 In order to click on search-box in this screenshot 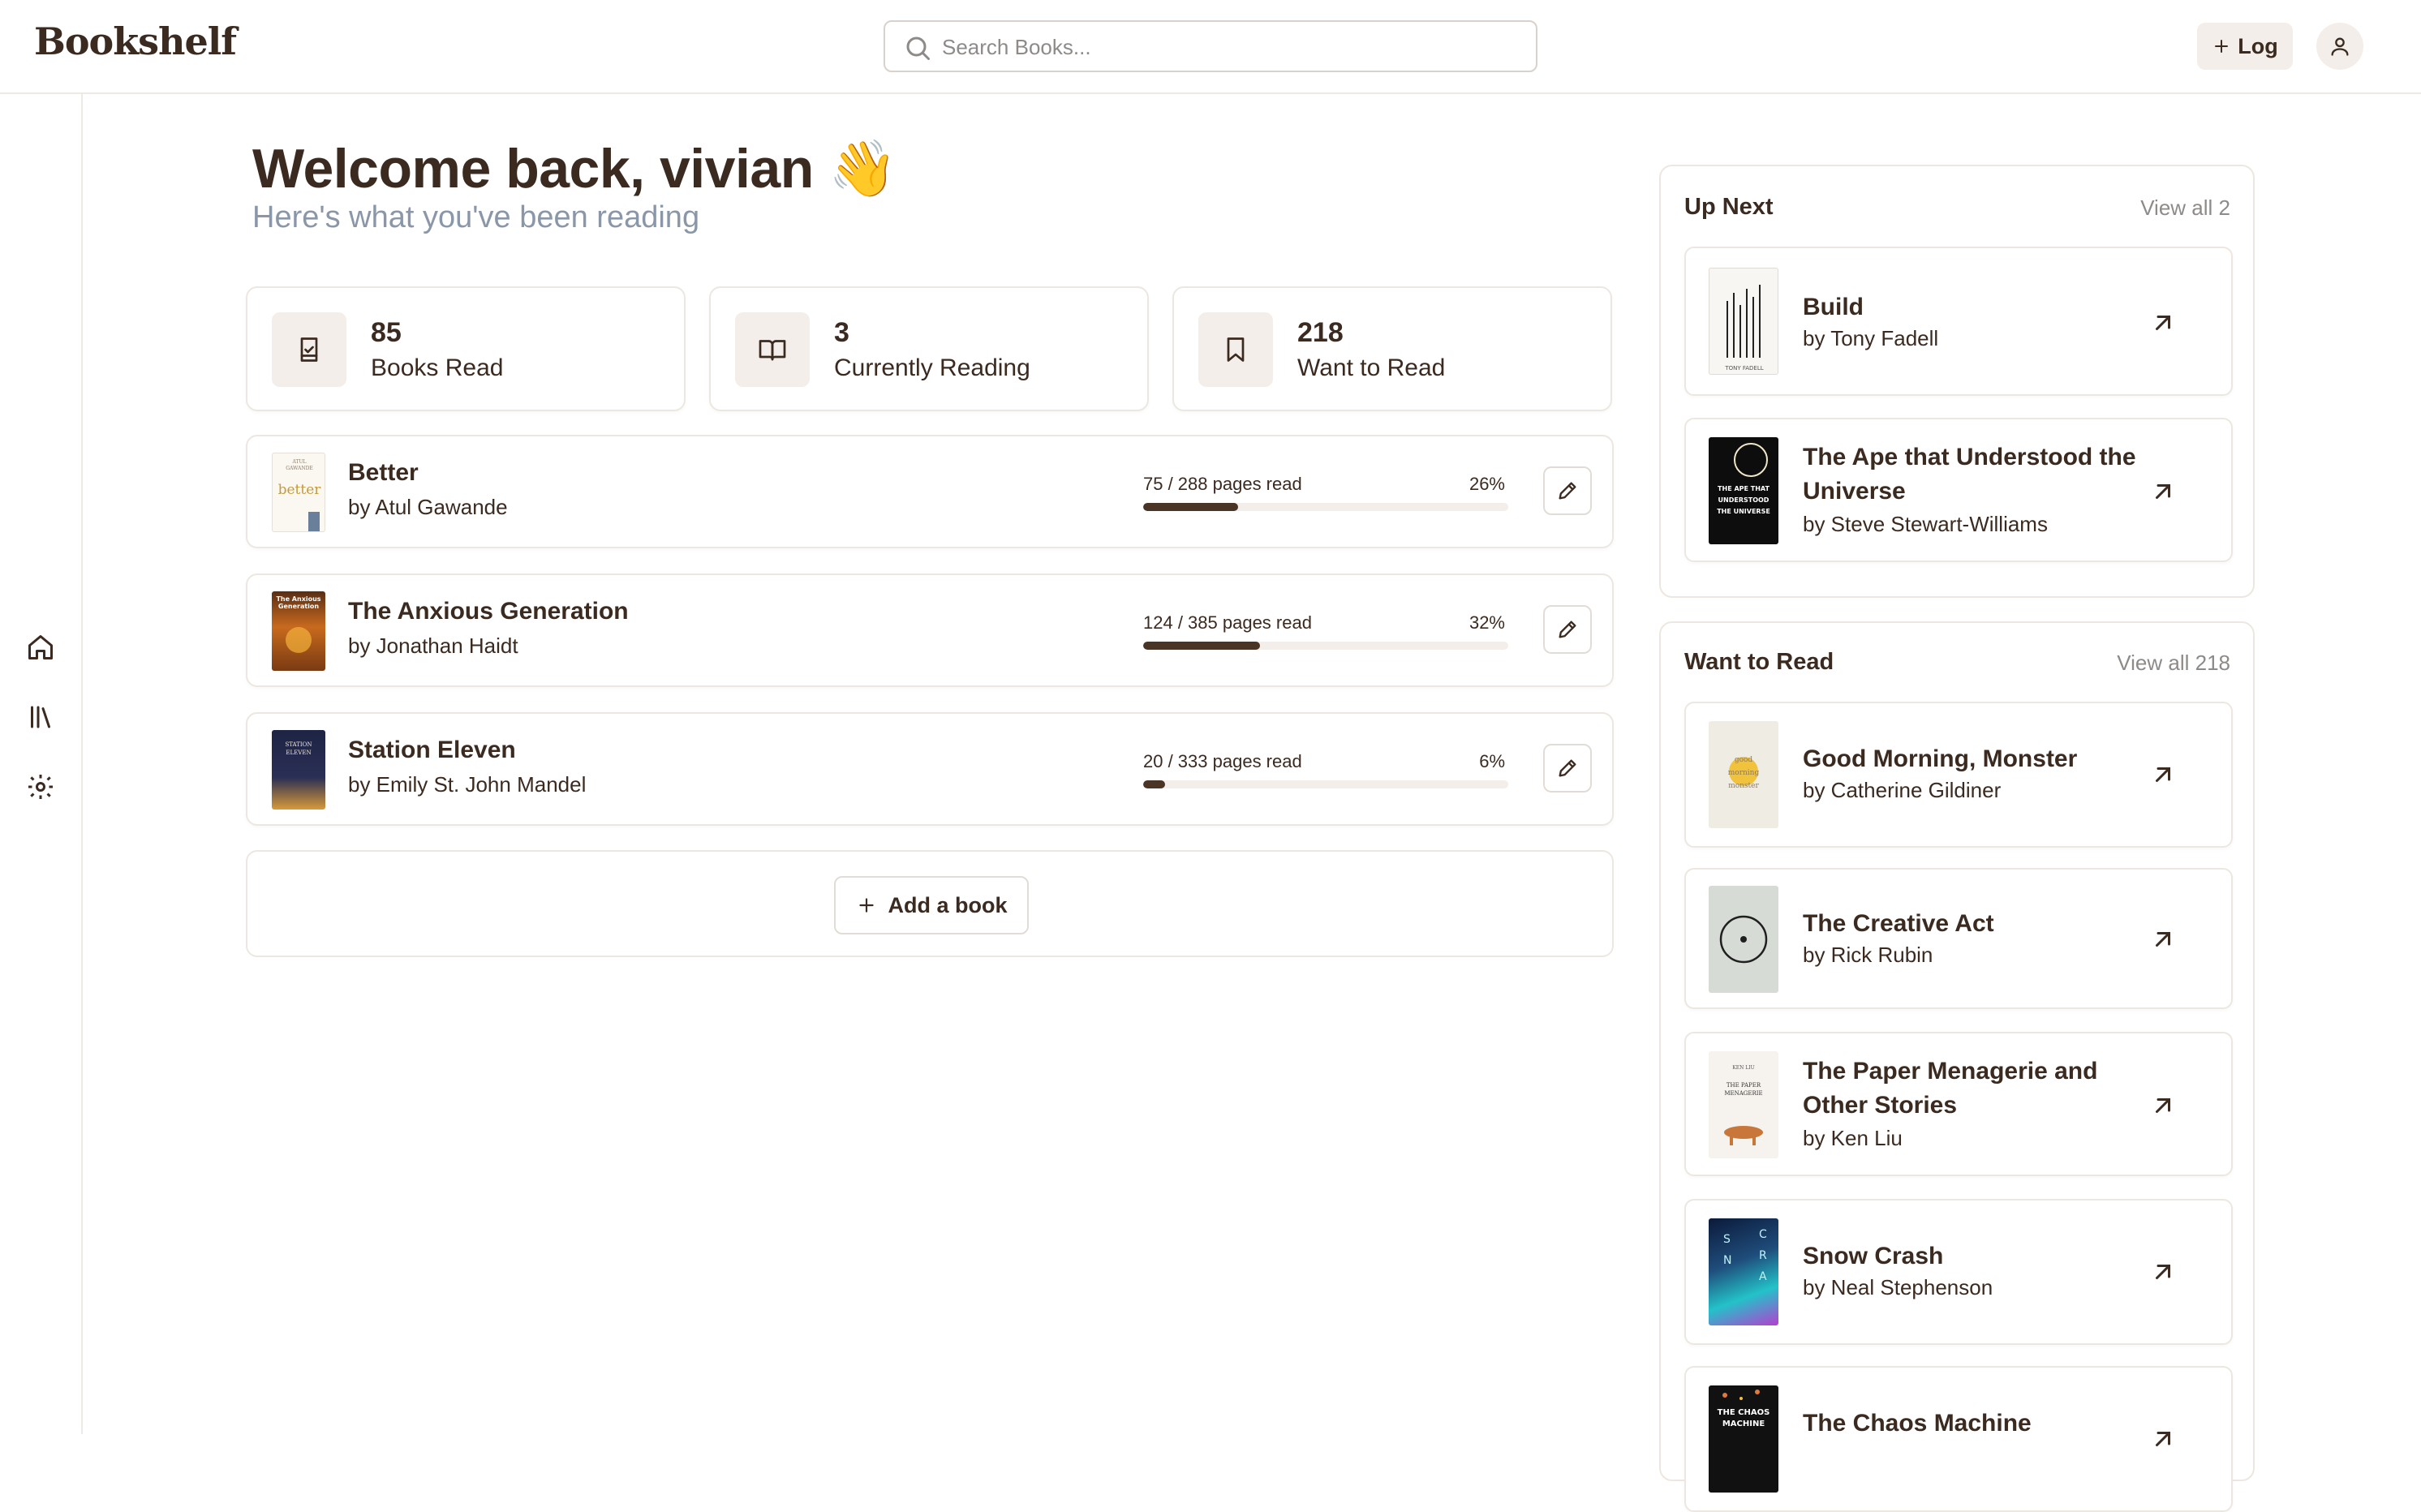, I will do `click(1210, 46)`.